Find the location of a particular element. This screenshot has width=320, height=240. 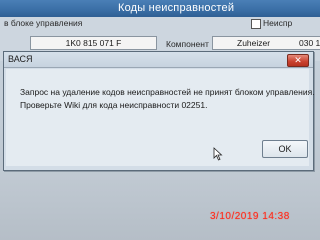

component-value: Zuheizer is located at coordinates (254, 43).